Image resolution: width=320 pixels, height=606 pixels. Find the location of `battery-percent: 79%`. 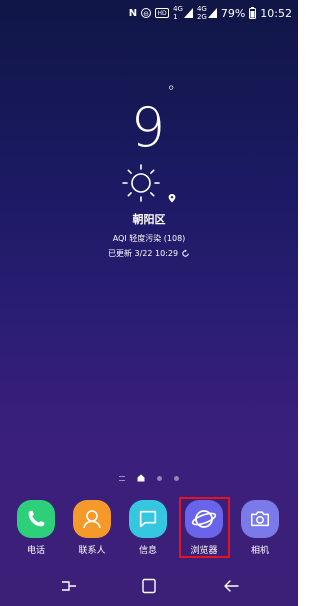

battery-percent: 79% is located at coordinates (233, 13).